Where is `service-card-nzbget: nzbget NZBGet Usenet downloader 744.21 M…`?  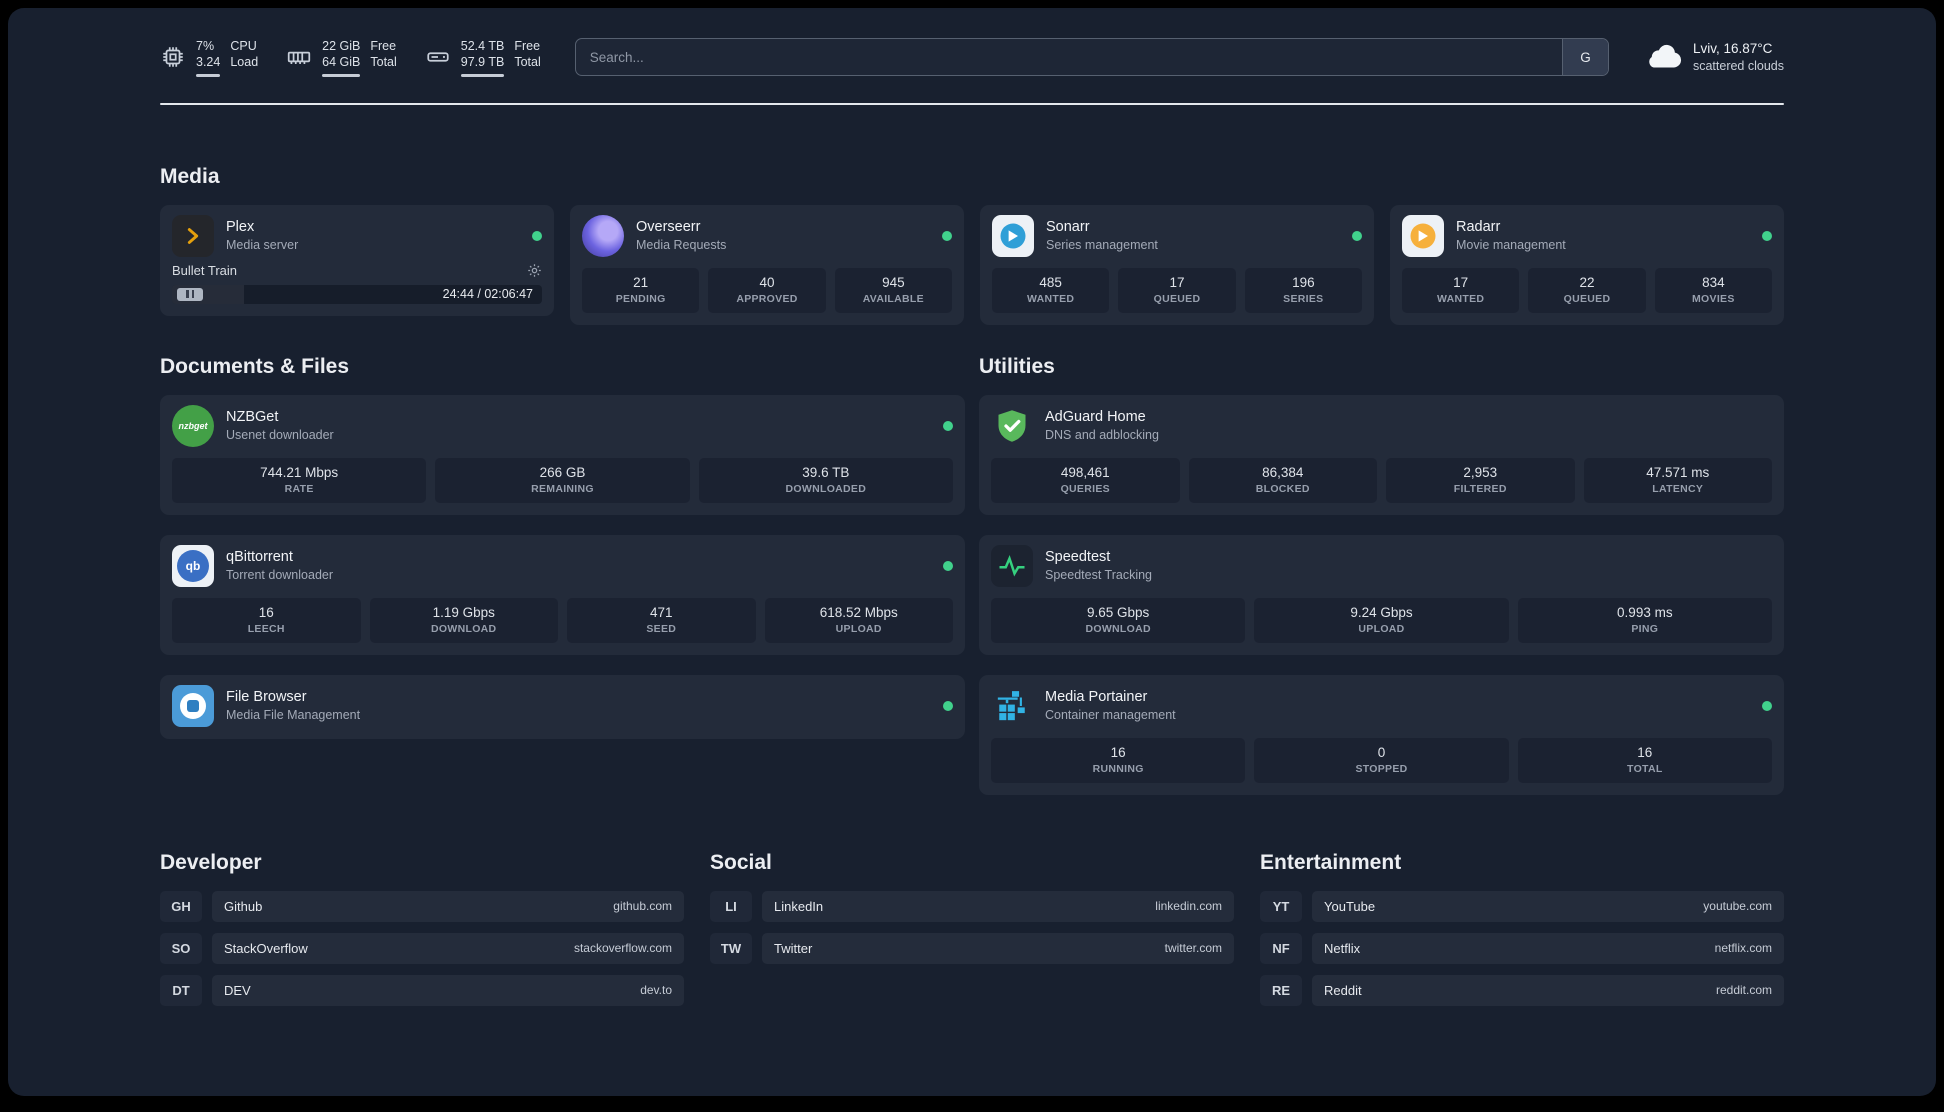 service-card-nzbget: nzbget NZBGet Usenet downloader 744.21 M… is located at coordinates (562, 454).